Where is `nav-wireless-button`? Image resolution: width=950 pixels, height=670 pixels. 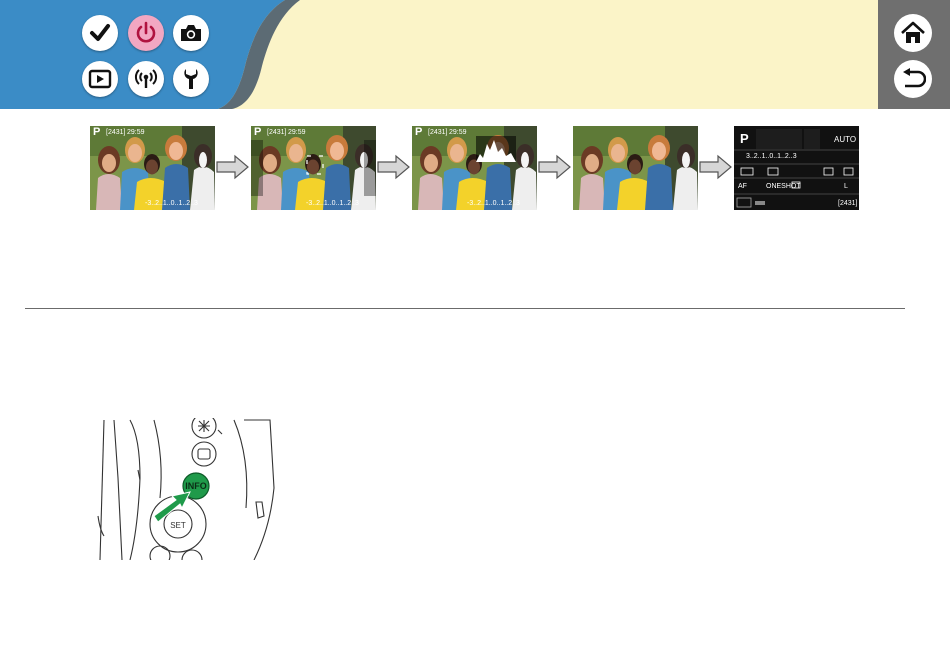 nav-wireless-button is located at coordinates (146, 79).